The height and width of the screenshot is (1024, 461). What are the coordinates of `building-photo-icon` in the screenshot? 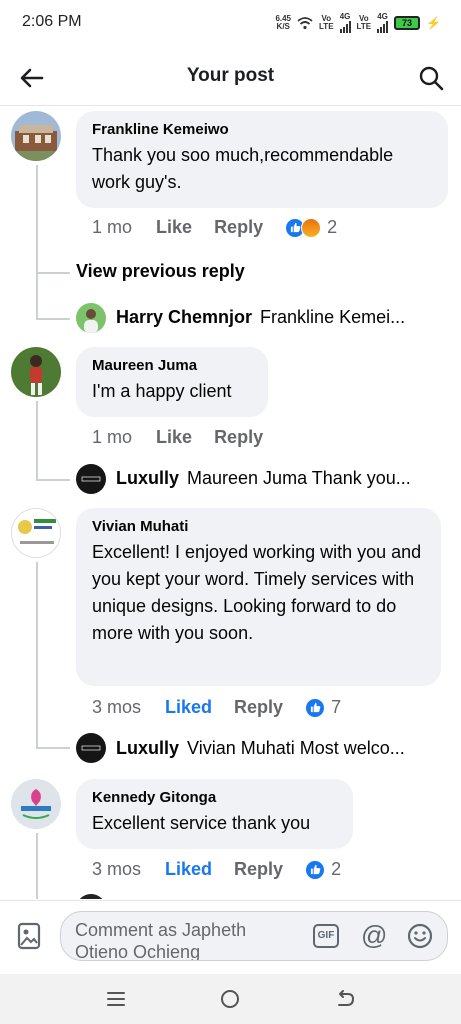 It's located at (36, 136).